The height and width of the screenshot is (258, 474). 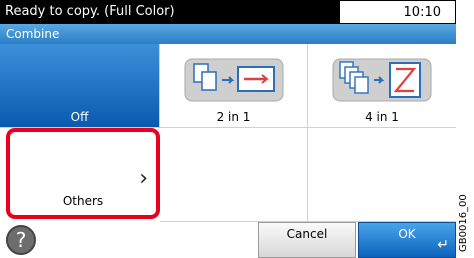 I want to click on status-bar: Ready to copy. (Full Color) 10:10, so click(x=228, y=12).